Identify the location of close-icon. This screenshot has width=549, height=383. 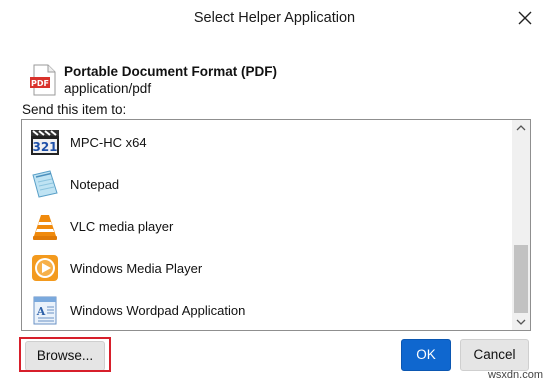
(525, 18).